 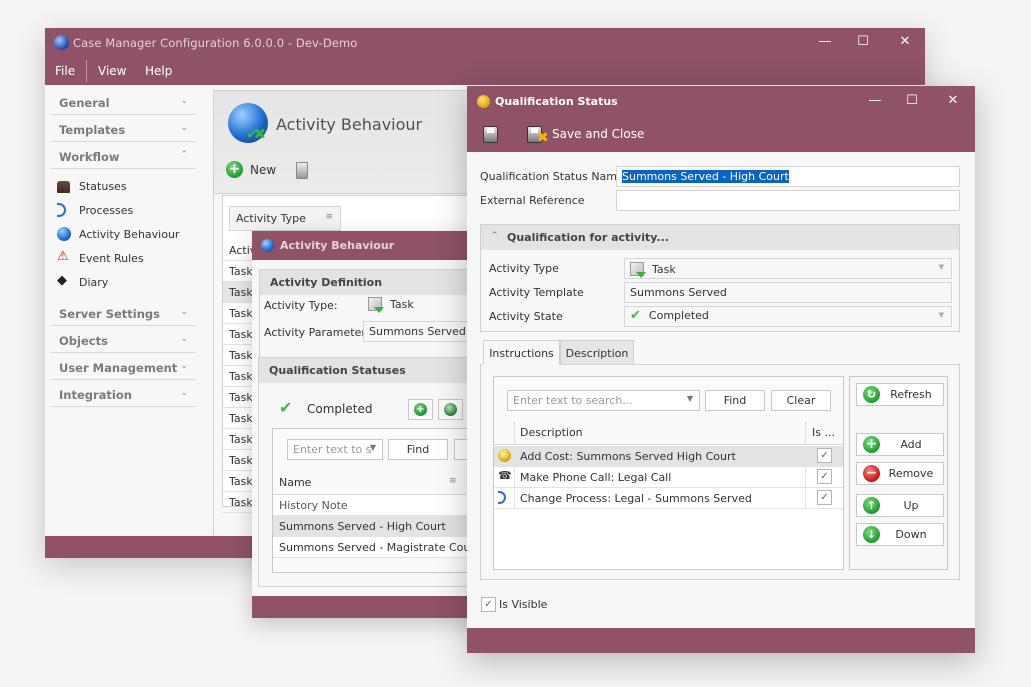 What do you see at coordinates (705, 176) in the screenshot?
I see `selected-text: Summons Served - High Court` at bounding box center [705, 176].